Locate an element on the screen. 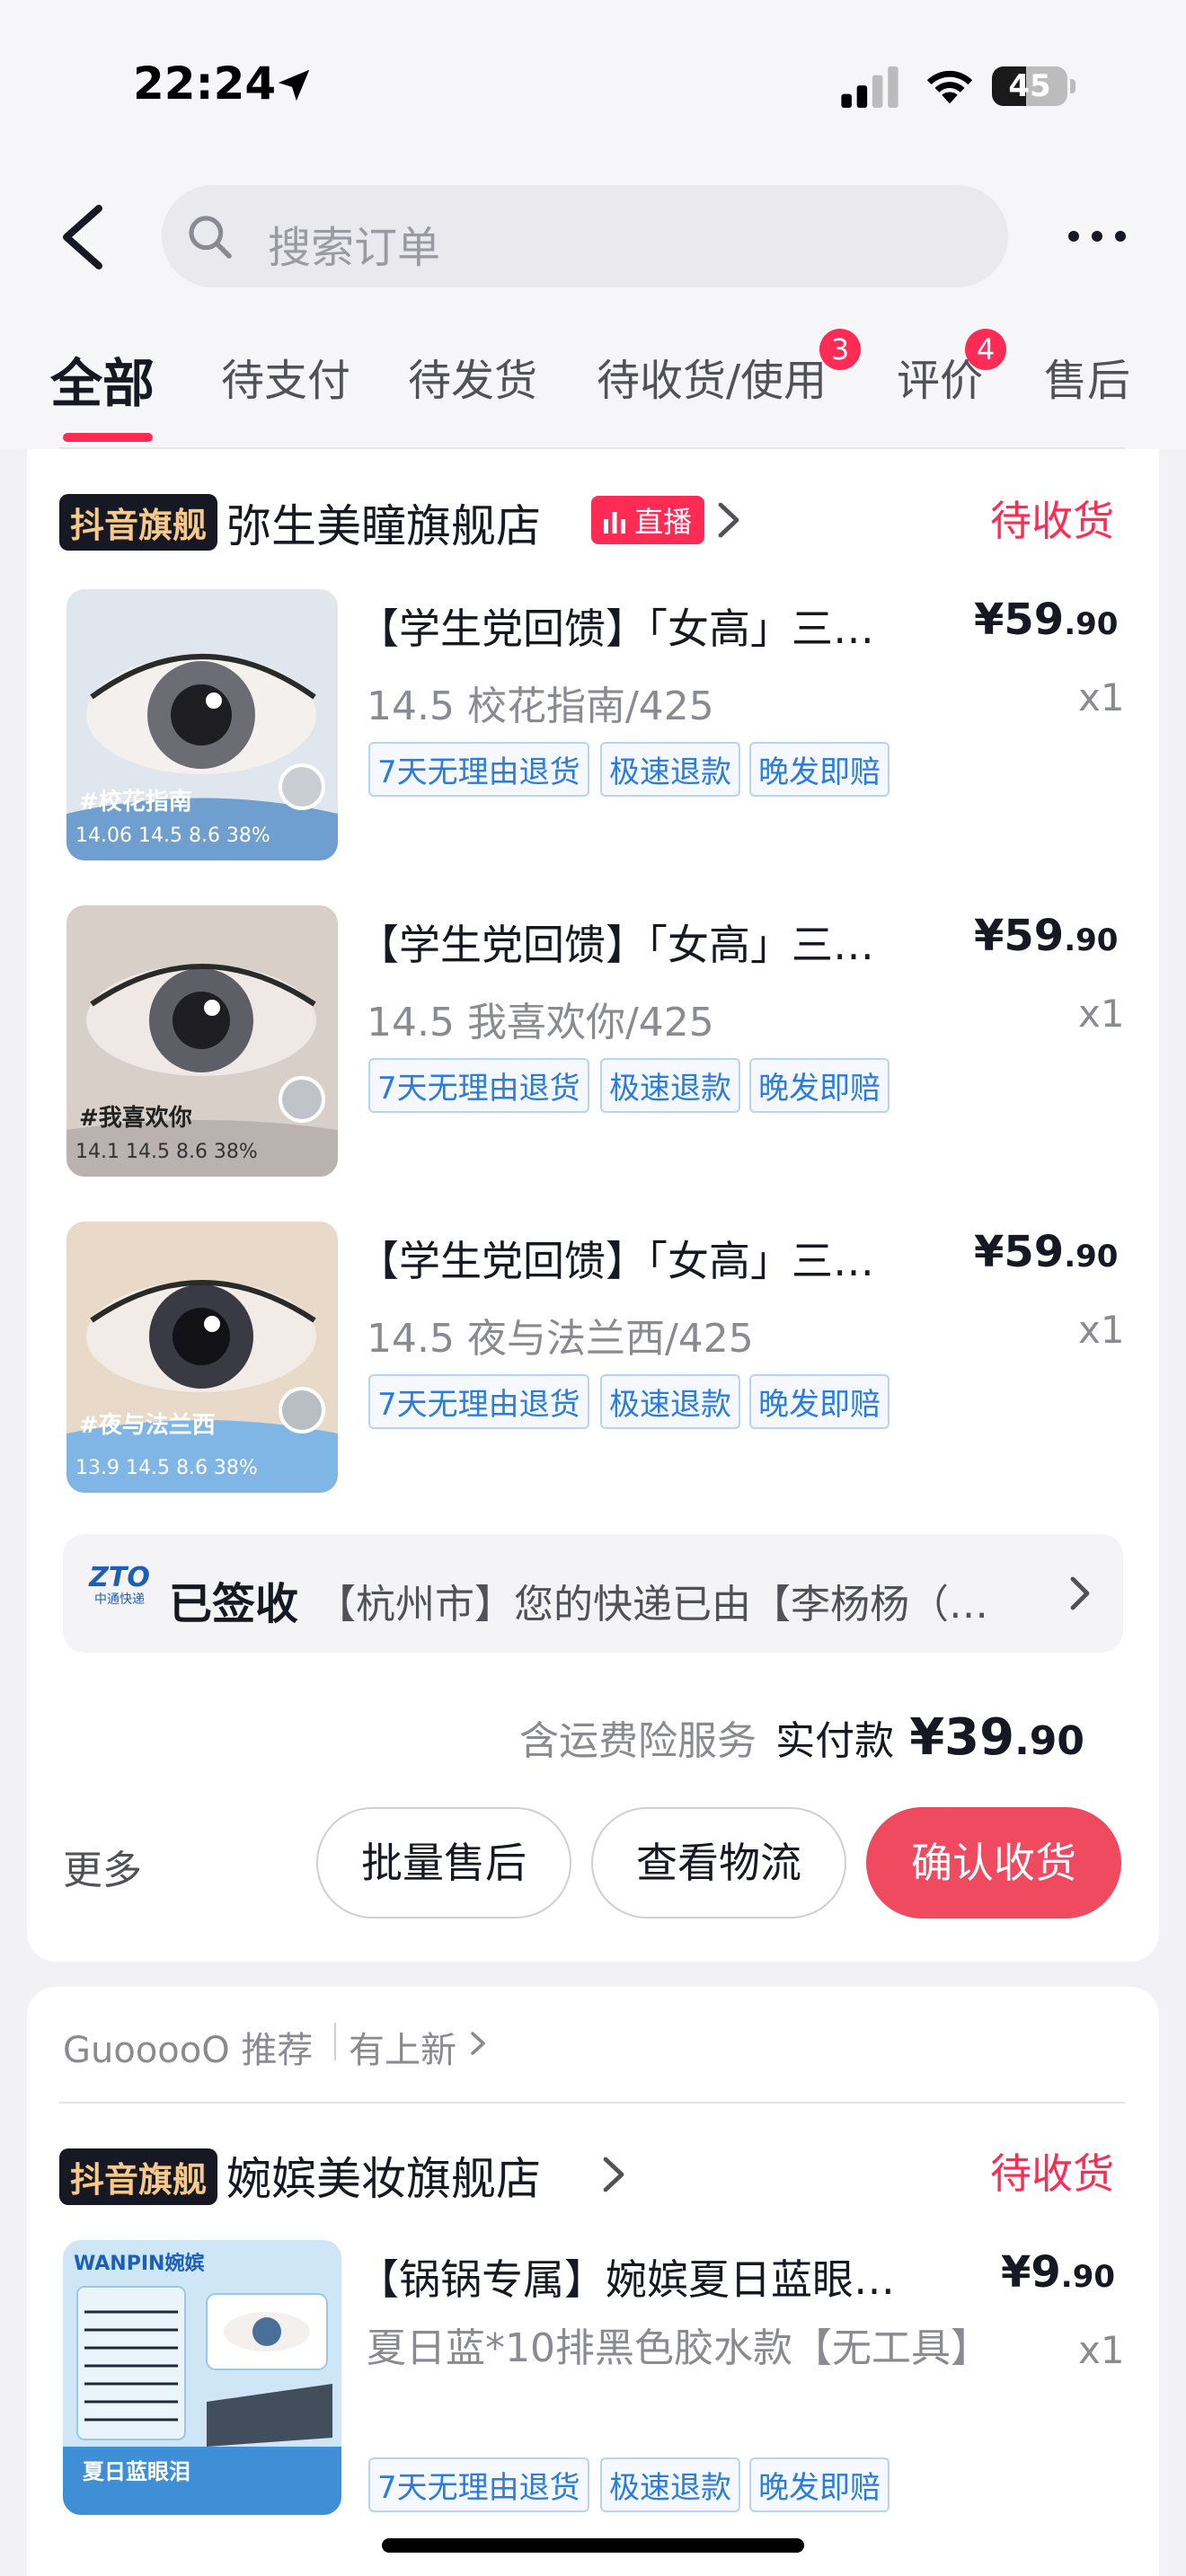 Image resolution: width=1186 pixels, height=2576 pixels. location-arrow-icon is located at coordinates (294, 85).